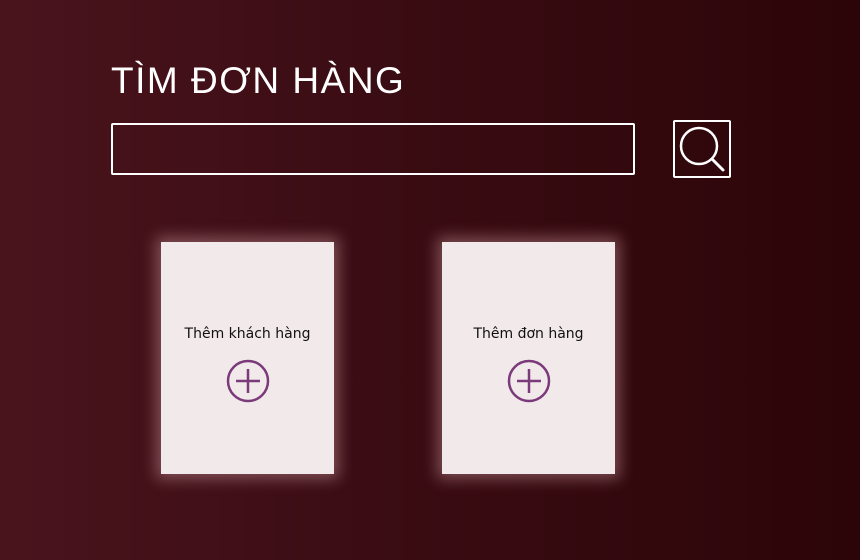 The width and height of the screenshot is (860, 560). What do you see at coordinates (528, 334) in the screenshot?
I see `add-order-label: Thêm đơn hàng` at bounding box center [528, 334].